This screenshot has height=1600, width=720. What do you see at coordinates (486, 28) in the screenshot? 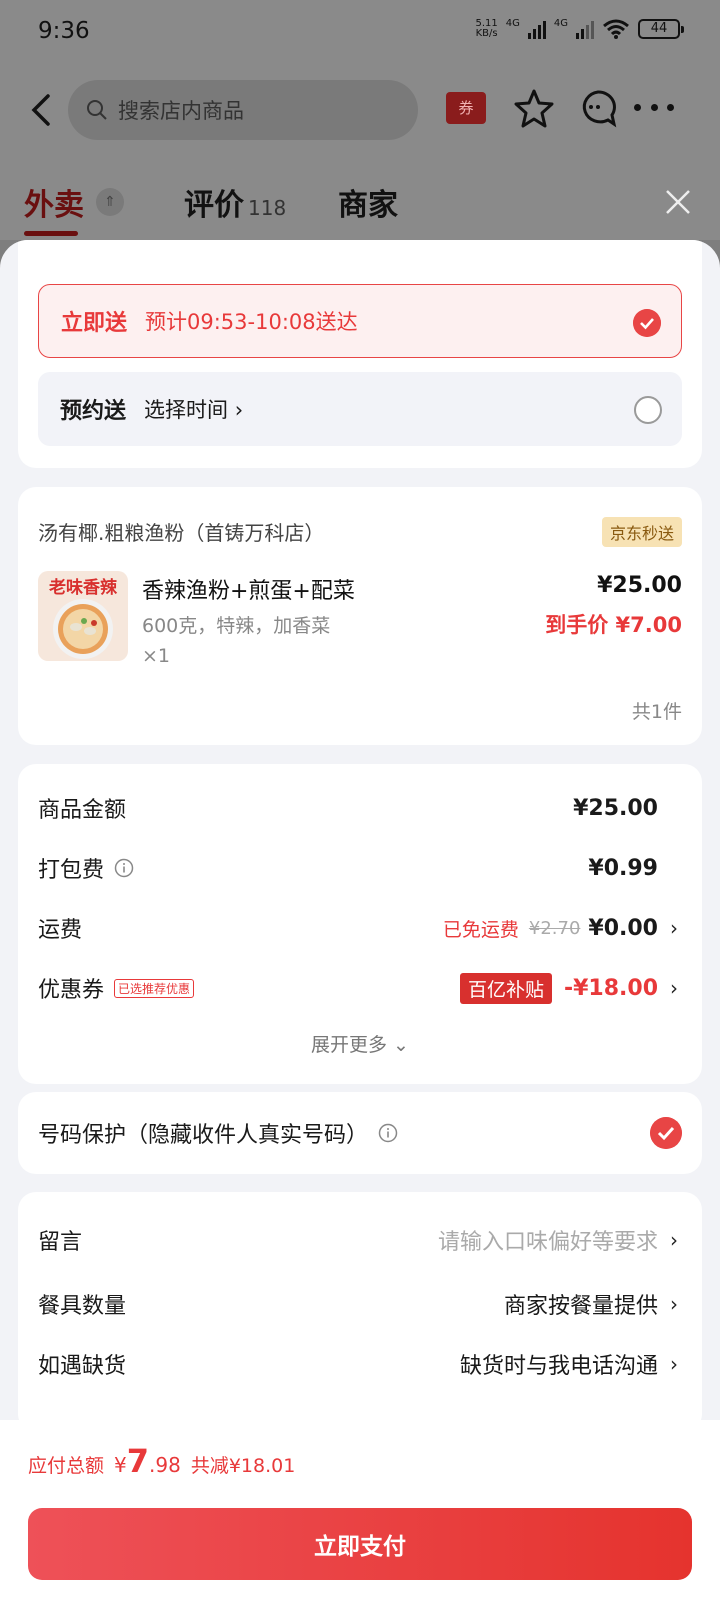
I see `network-speed: 5.11 KB/s` at bounding box center [486, 28].